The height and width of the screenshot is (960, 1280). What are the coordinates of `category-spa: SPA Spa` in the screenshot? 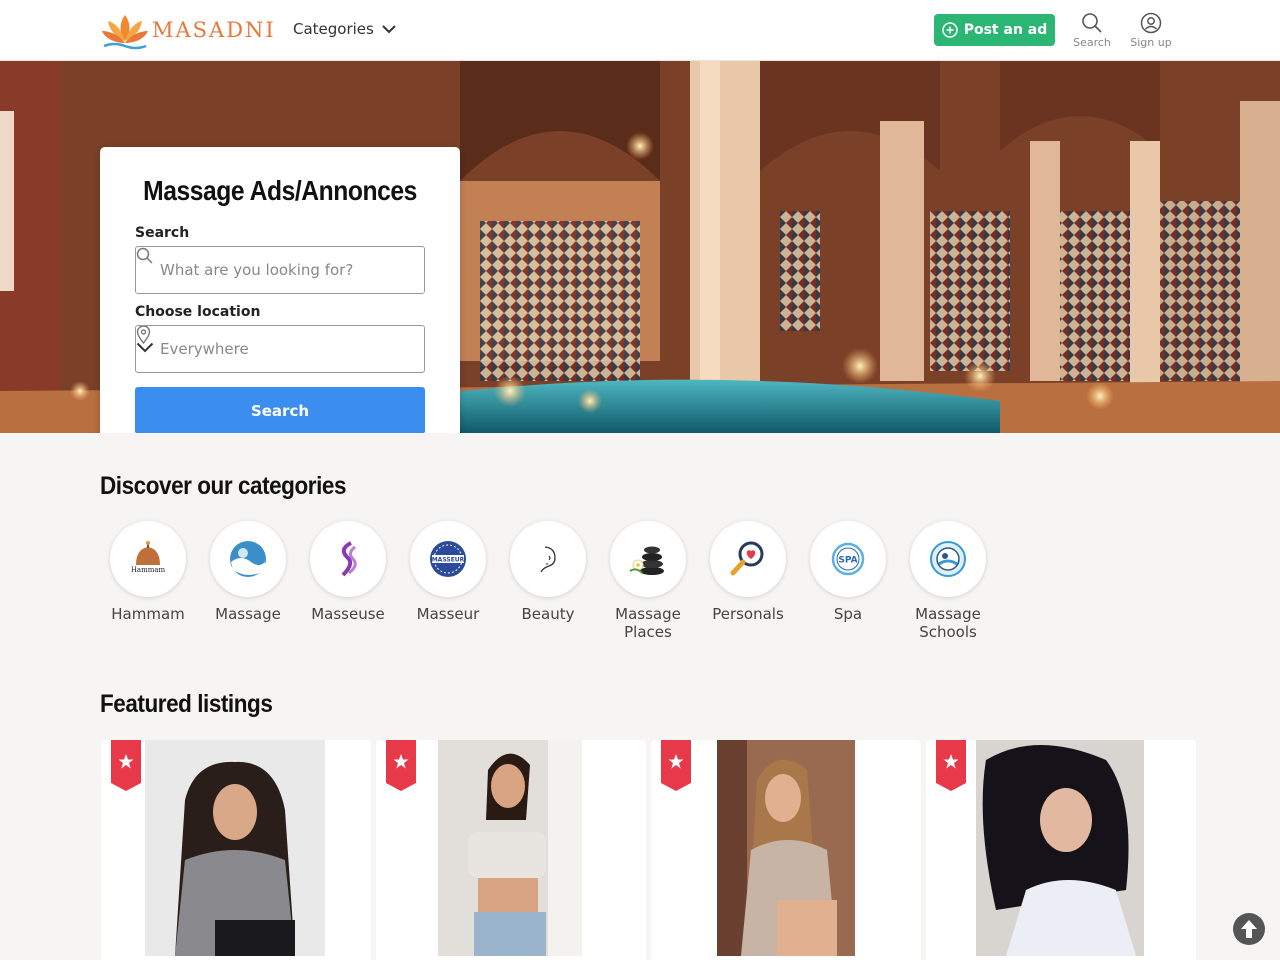 It's located at (848, 581).